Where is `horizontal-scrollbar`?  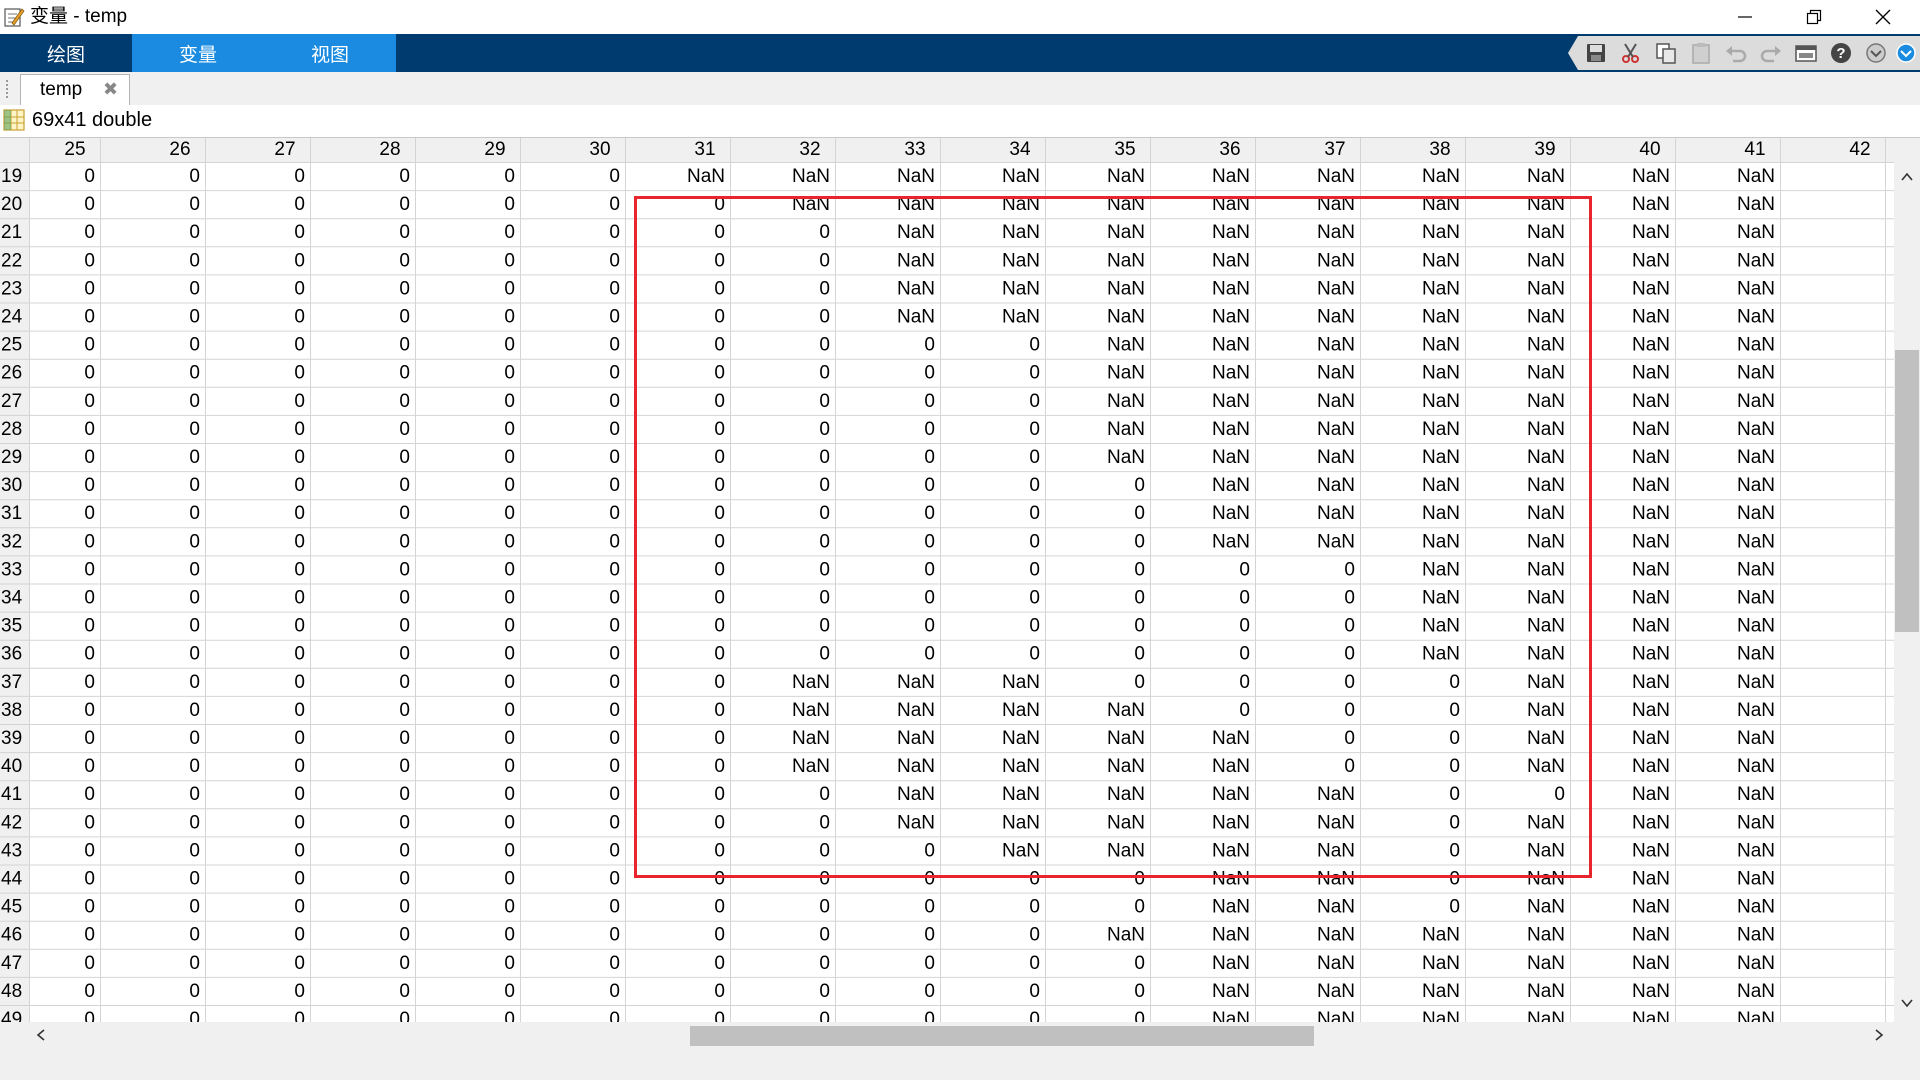 horizontal-scrollbar is located at coordinates (947, 1035).